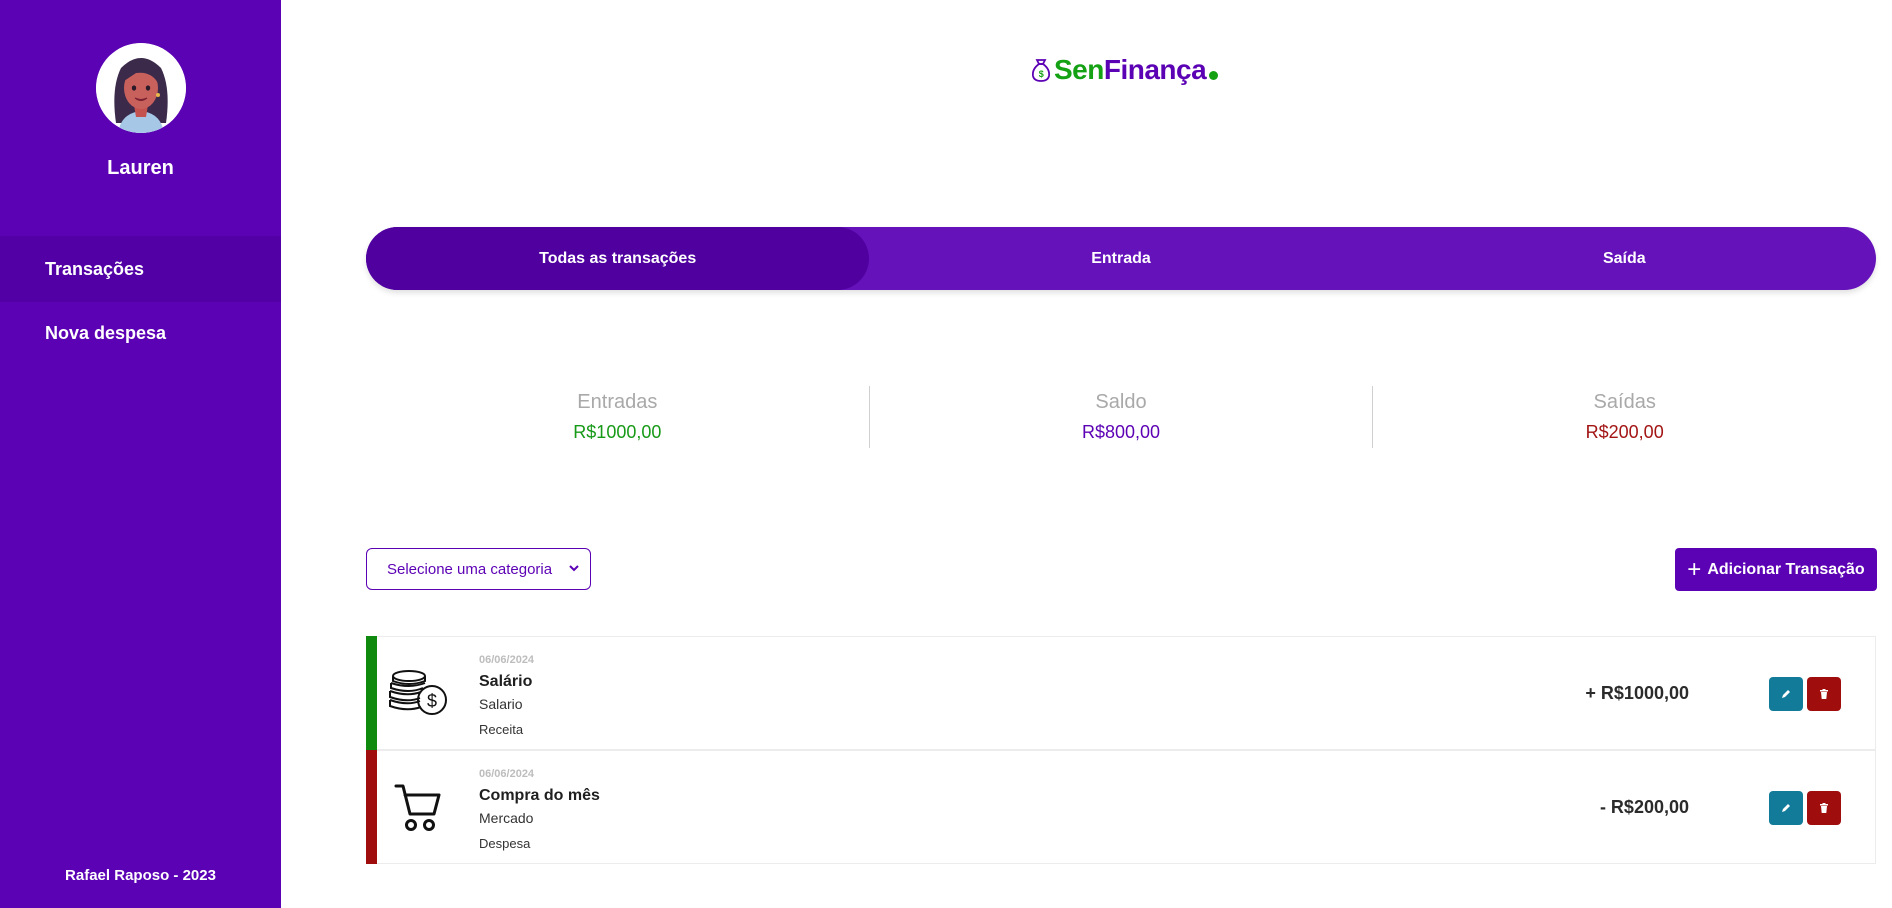  Describe the element at coordinates (617, 432) in the screenshot. I see `summary-value: R$1000,00` at that location.